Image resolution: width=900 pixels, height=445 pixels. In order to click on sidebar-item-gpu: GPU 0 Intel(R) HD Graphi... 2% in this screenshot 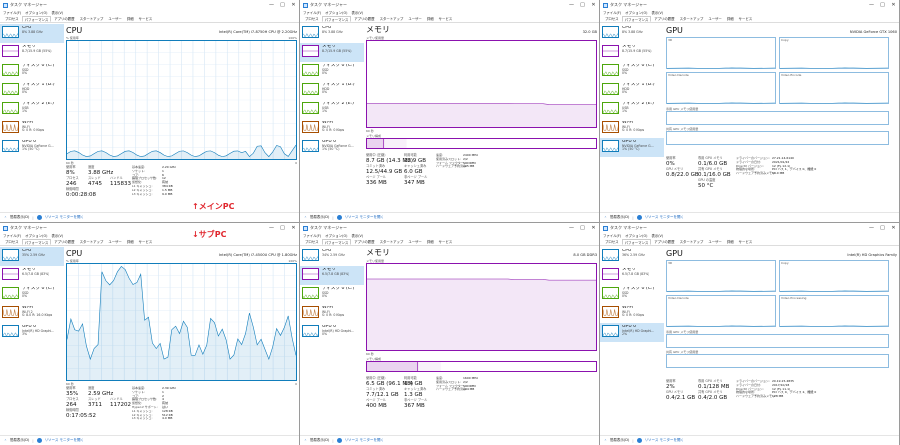, I will do `click(632, 332)`.